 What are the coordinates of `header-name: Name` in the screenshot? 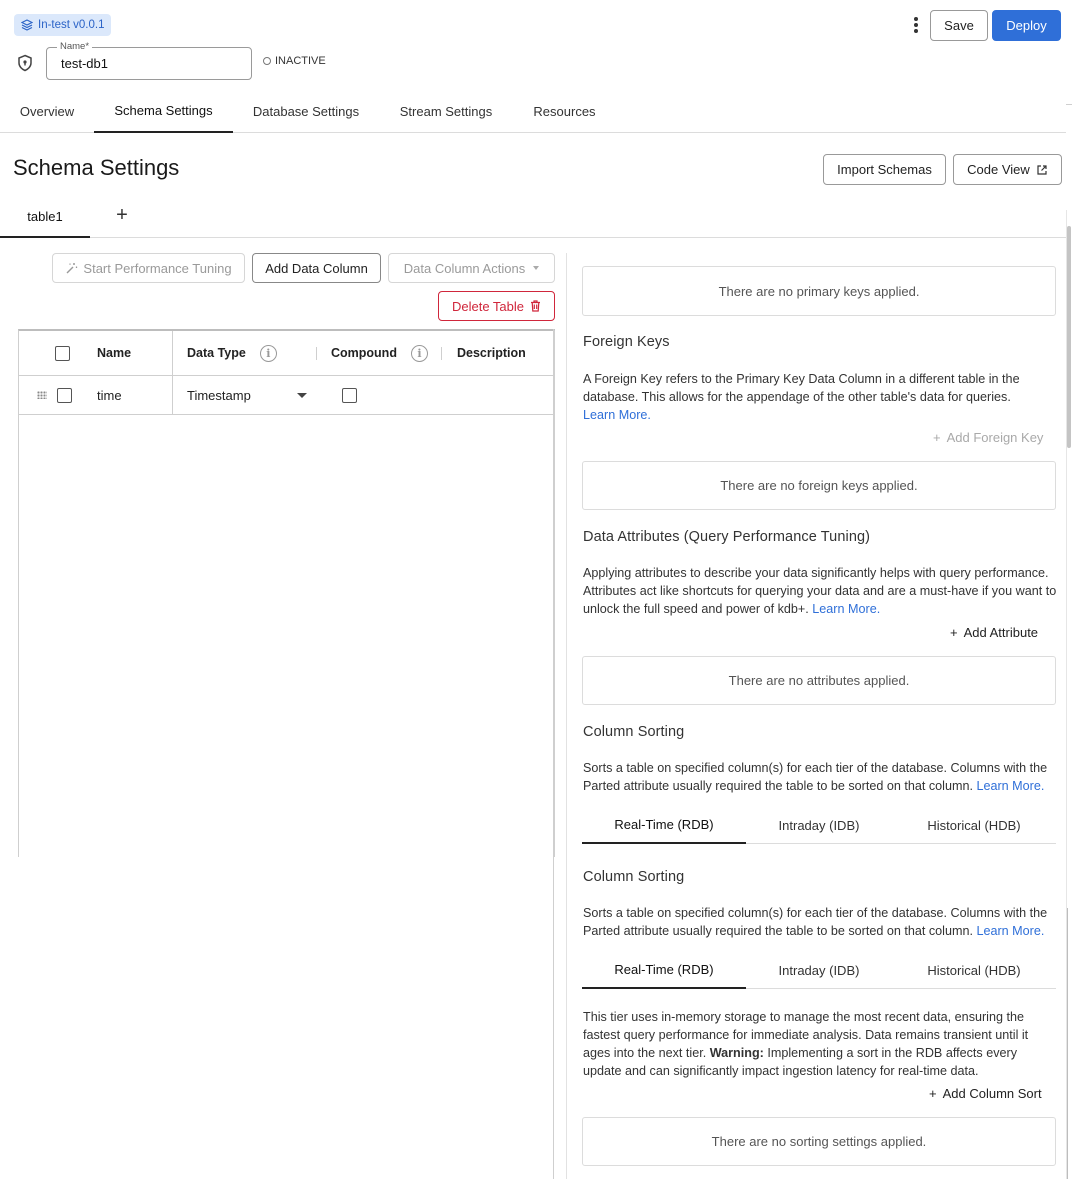 It's located at (114, 353).